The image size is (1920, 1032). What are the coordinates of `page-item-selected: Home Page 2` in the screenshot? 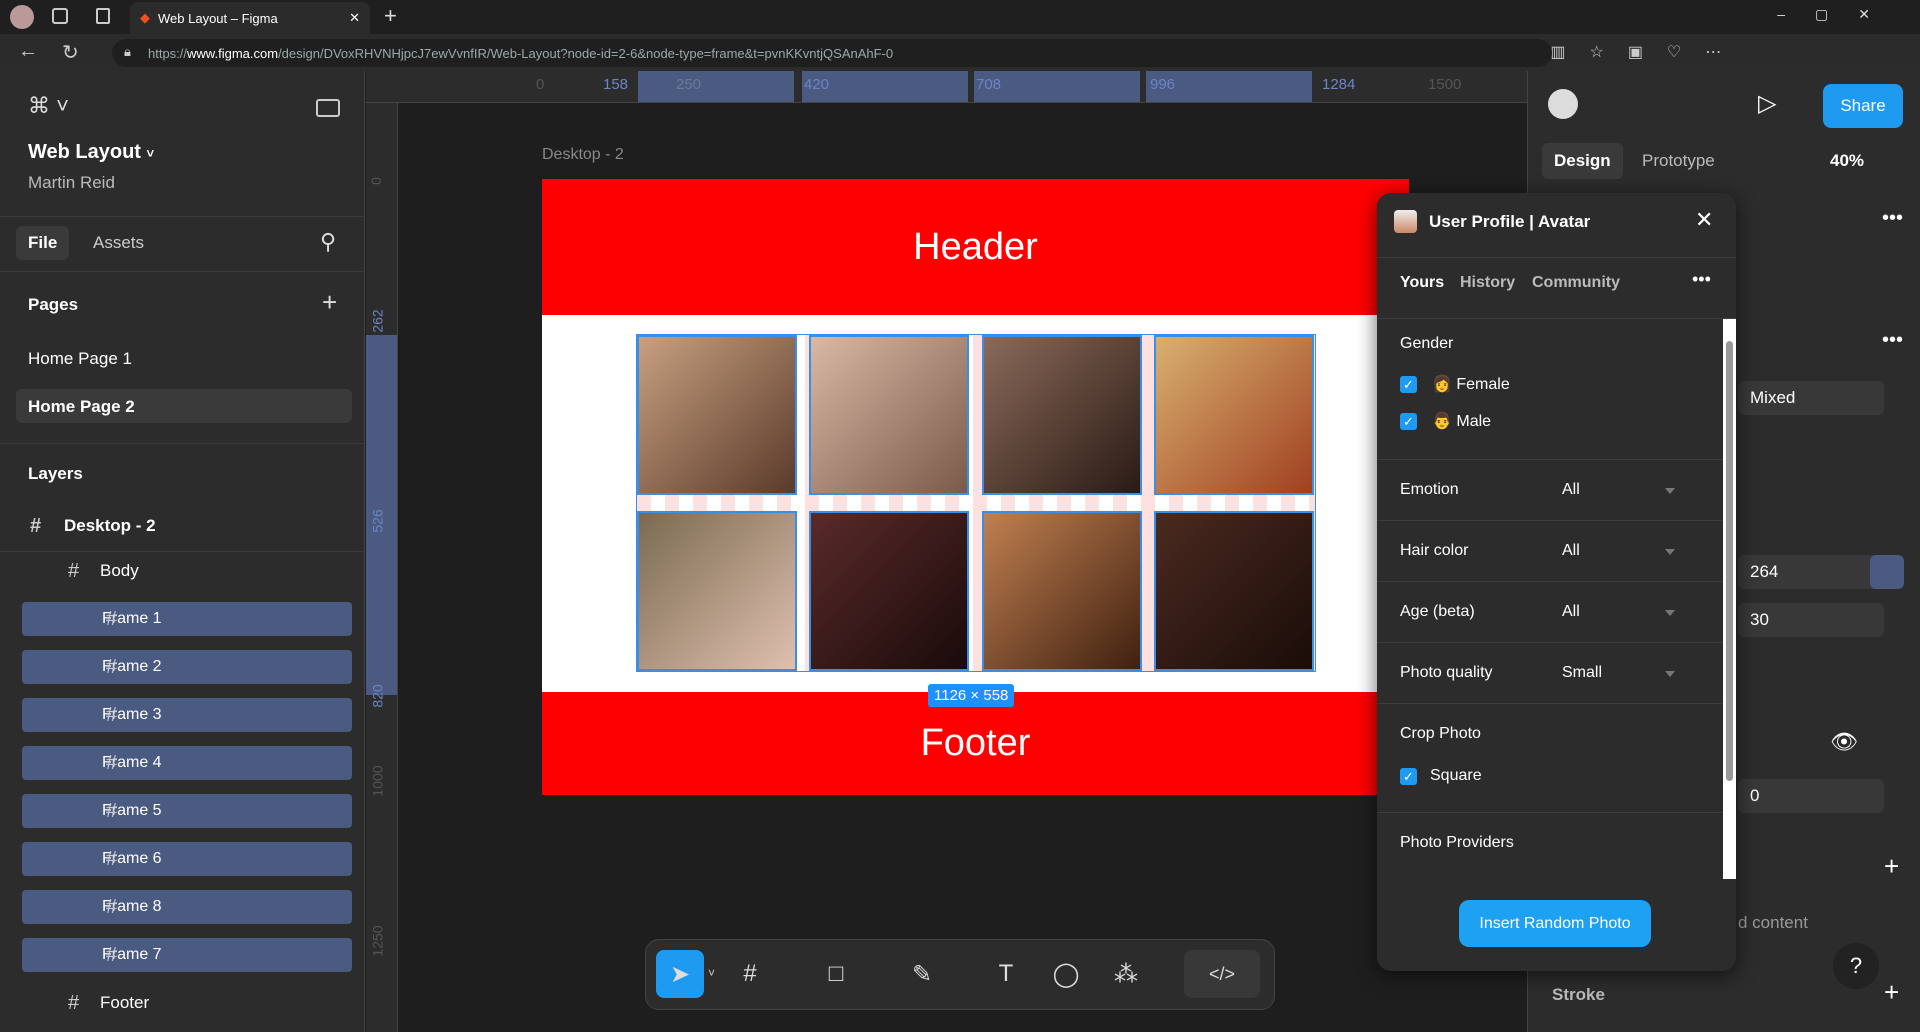 It's located at (184, 406).